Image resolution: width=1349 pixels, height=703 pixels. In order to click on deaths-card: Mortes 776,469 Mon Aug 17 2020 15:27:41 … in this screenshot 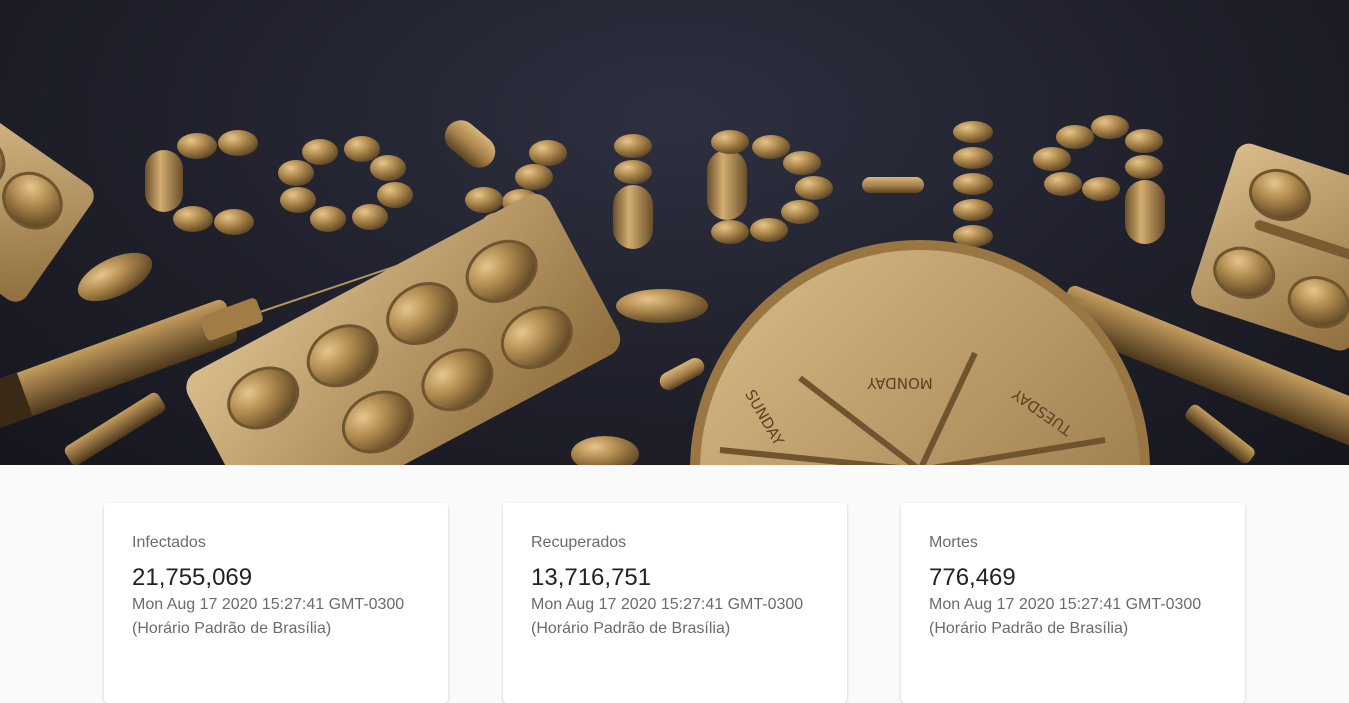, I will do `click(1073, 603)`.